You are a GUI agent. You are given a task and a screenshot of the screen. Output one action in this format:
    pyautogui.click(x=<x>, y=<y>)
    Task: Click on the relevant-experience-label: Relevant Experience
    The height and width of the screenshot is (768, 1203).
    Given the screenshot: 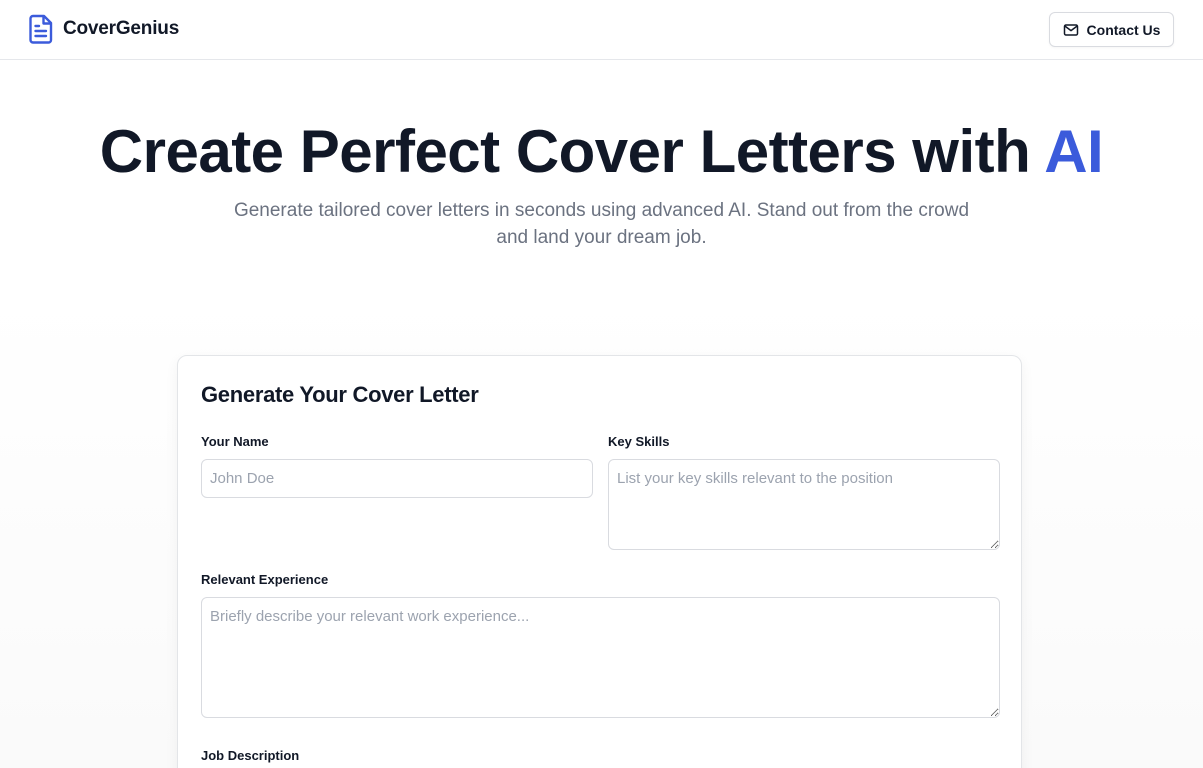 What is the action you would take?
    pyautogui.click(x=265, y=579)
    